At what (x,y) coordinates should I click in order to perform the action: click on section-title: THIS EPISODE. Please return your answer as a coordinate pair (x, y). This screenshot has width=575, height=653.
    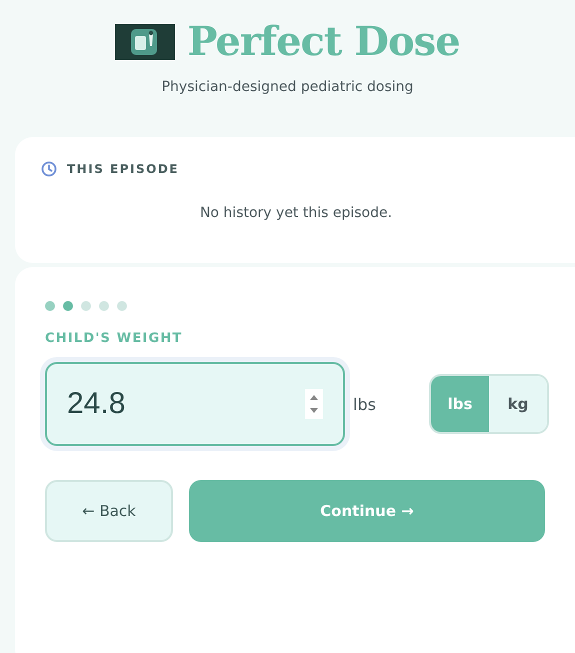
    Looking at the image, I should click on (123, 169).